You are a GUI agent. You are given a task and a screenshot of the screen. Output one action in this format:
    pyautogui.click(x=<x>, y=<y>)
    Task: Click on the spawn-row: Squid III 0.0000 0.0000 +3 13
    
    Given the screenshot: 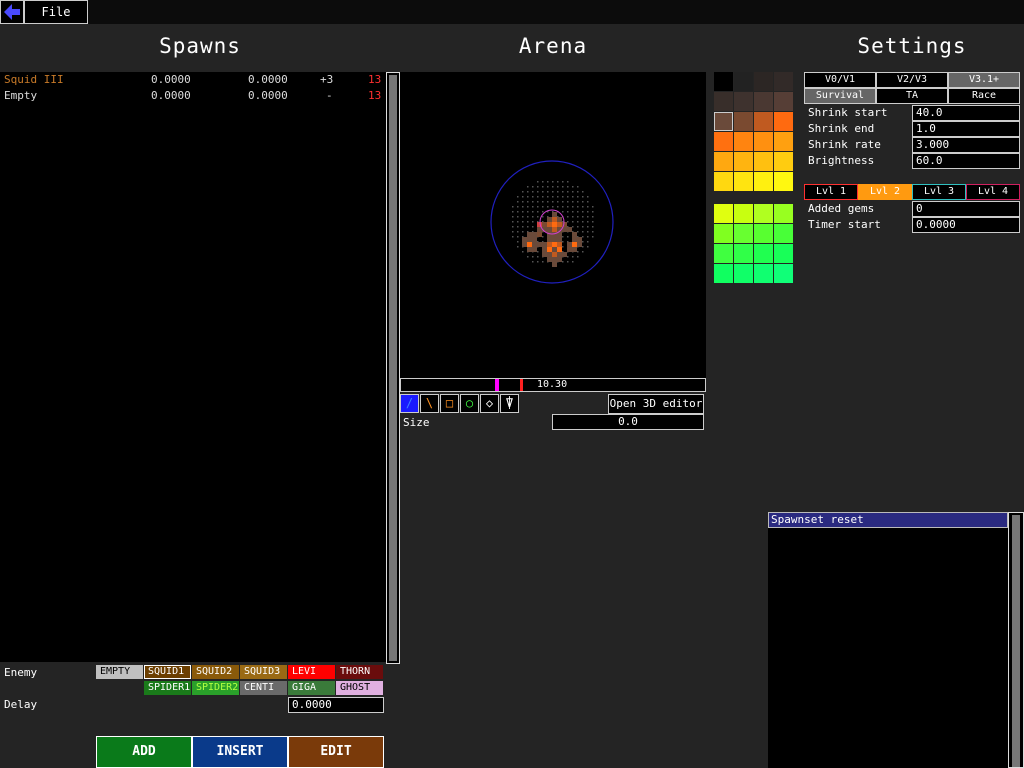 What is the action you would take?
    pyautogui.click(x=193, y=80)
    